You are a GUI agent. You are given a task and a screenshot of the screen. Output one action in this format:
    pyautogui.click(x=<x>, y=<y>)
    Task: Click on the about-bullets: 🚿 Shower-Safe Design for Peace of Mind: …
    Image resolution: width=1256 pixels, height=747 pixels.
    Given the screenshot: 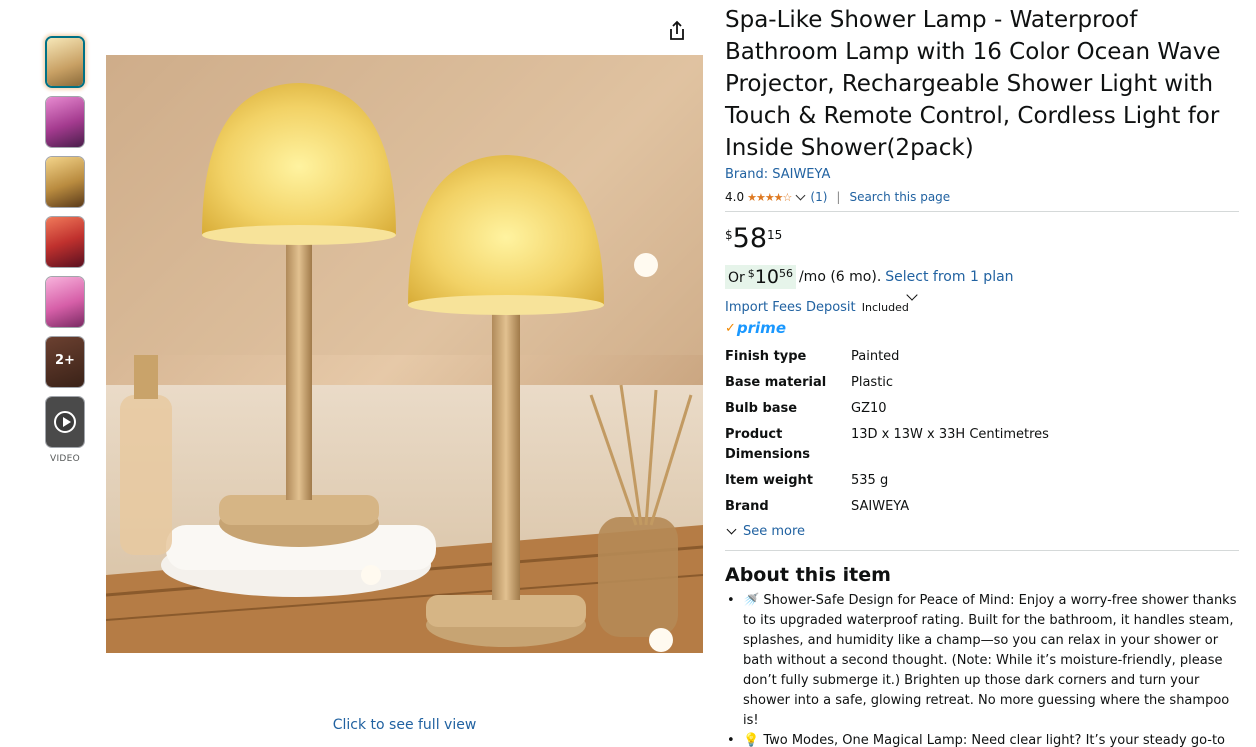 What is the action you would take?
    pyautogui.click(x=982, y=669)
    